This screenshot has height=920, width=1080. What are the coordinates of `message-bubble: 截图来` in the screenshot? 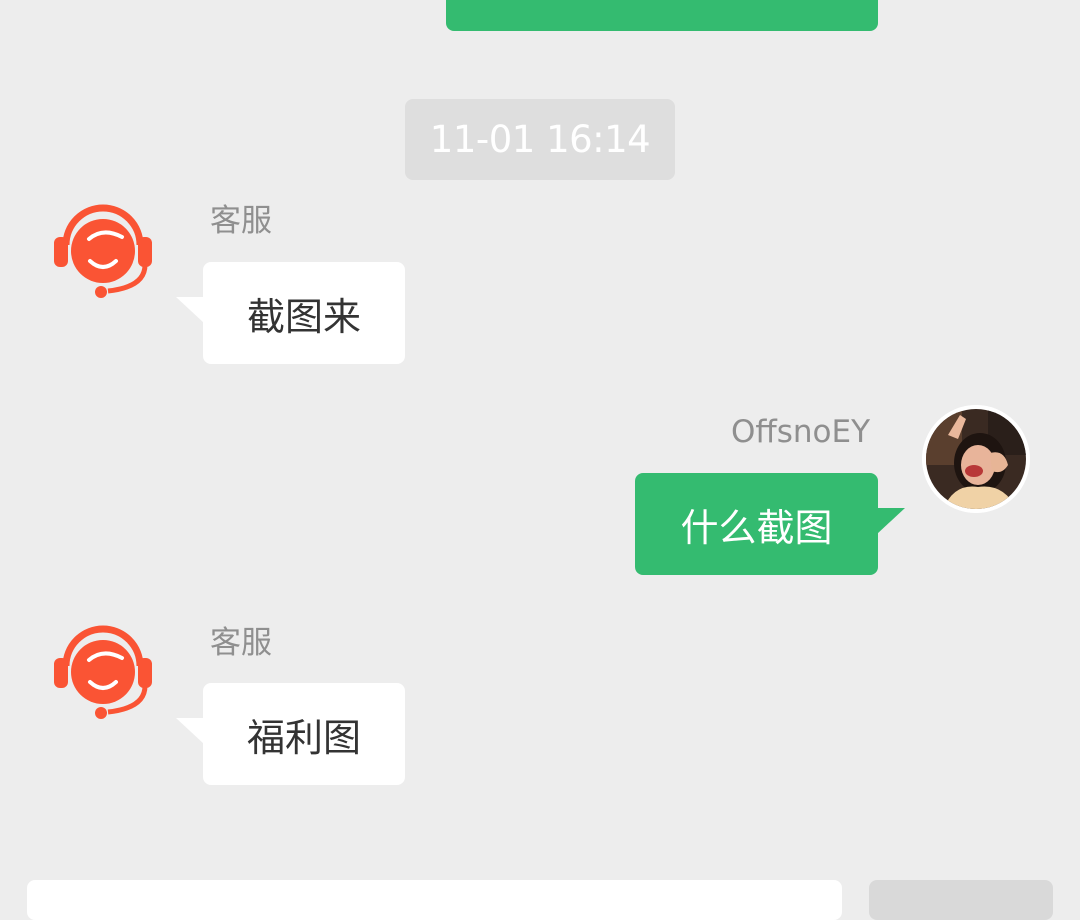 It's located at (304, 313).